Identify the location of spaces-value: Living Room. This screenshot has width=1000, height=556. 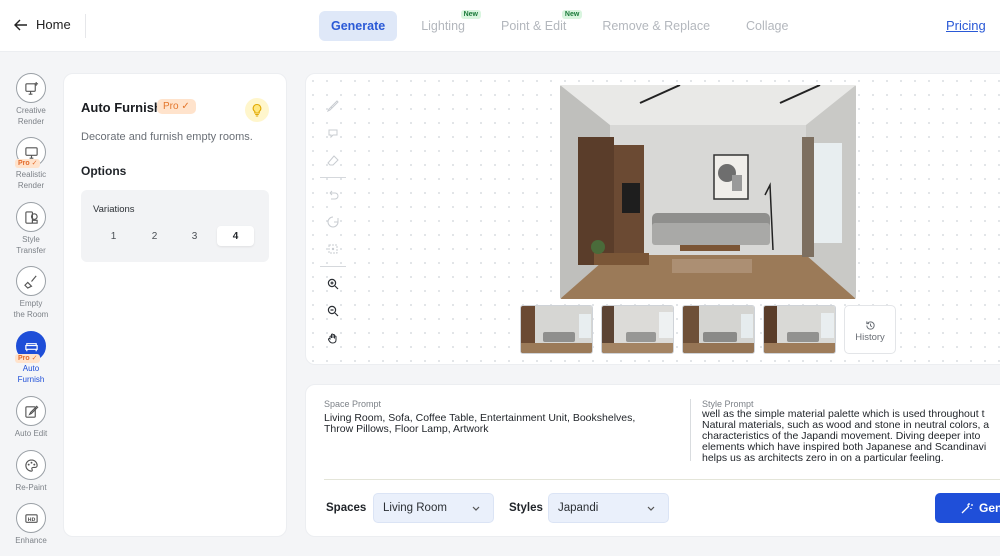
(415, 508).